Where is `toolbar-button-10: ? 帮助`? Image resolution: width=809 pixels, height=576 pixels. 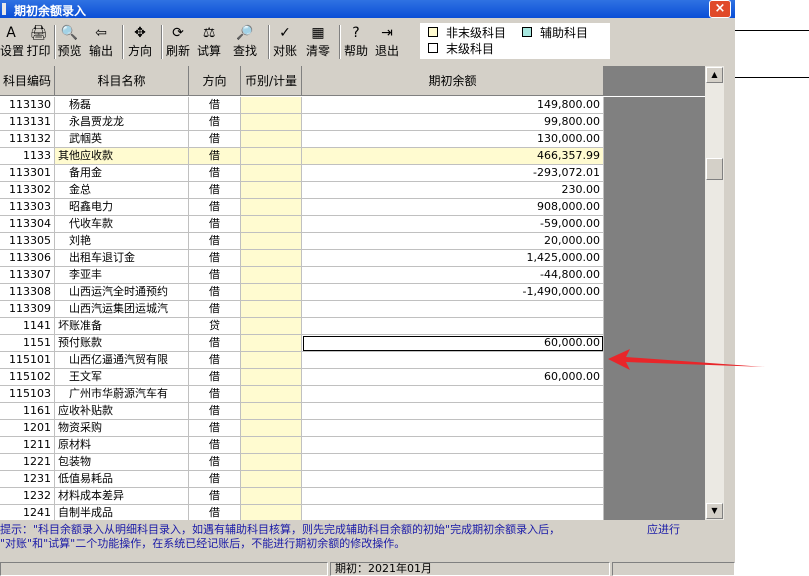 toolbar-button-10: ? 帮助 is located at coordinates (356, 42).